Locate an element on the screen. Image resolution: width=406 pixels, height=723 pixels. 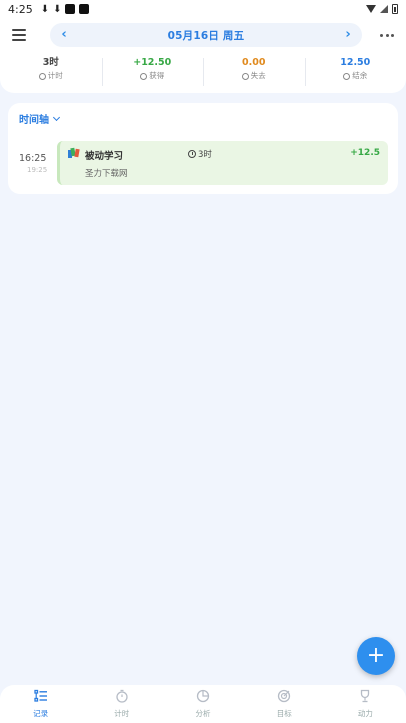
prev-day-icon: ‹ is located at coordinates (64, 35).